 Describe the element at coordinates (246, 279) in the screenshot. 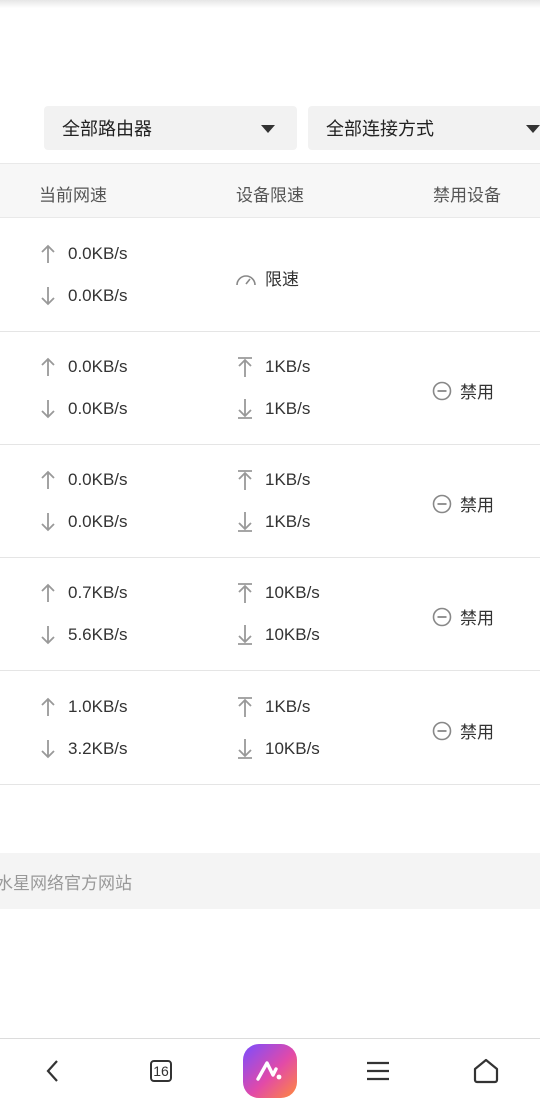

I see `gauge-icon` at that location.